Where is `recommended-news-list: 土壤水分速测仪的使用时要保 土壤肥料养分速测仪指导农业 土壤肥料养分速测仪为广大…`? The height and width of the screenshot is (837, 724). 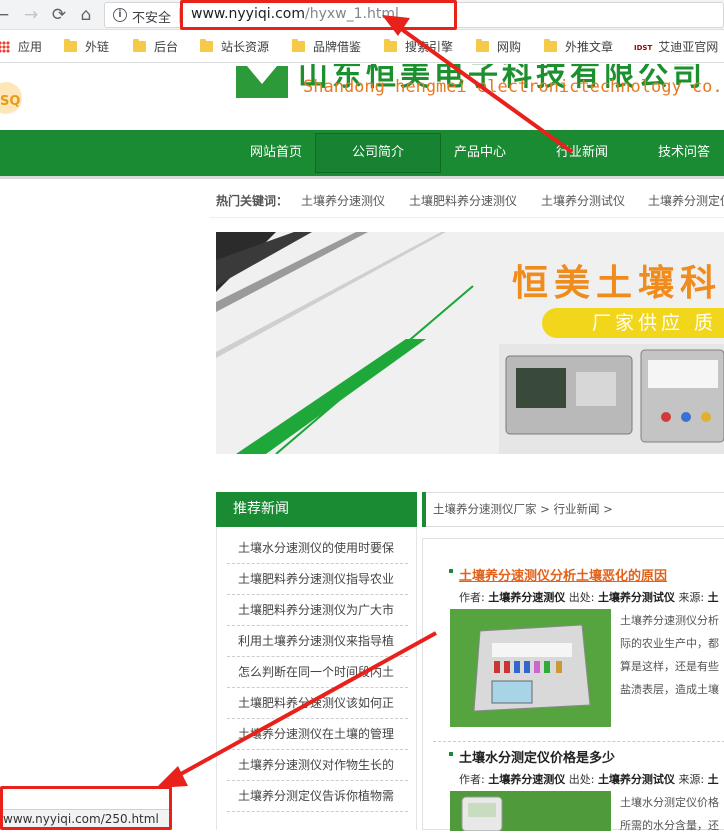
recommended-news-list: 土壤水分速测仪的使用时要保 土壤肥料养分速测仪指导农业 土壤肥料养分速测仪为广大… is located at coordinates (316, 678).